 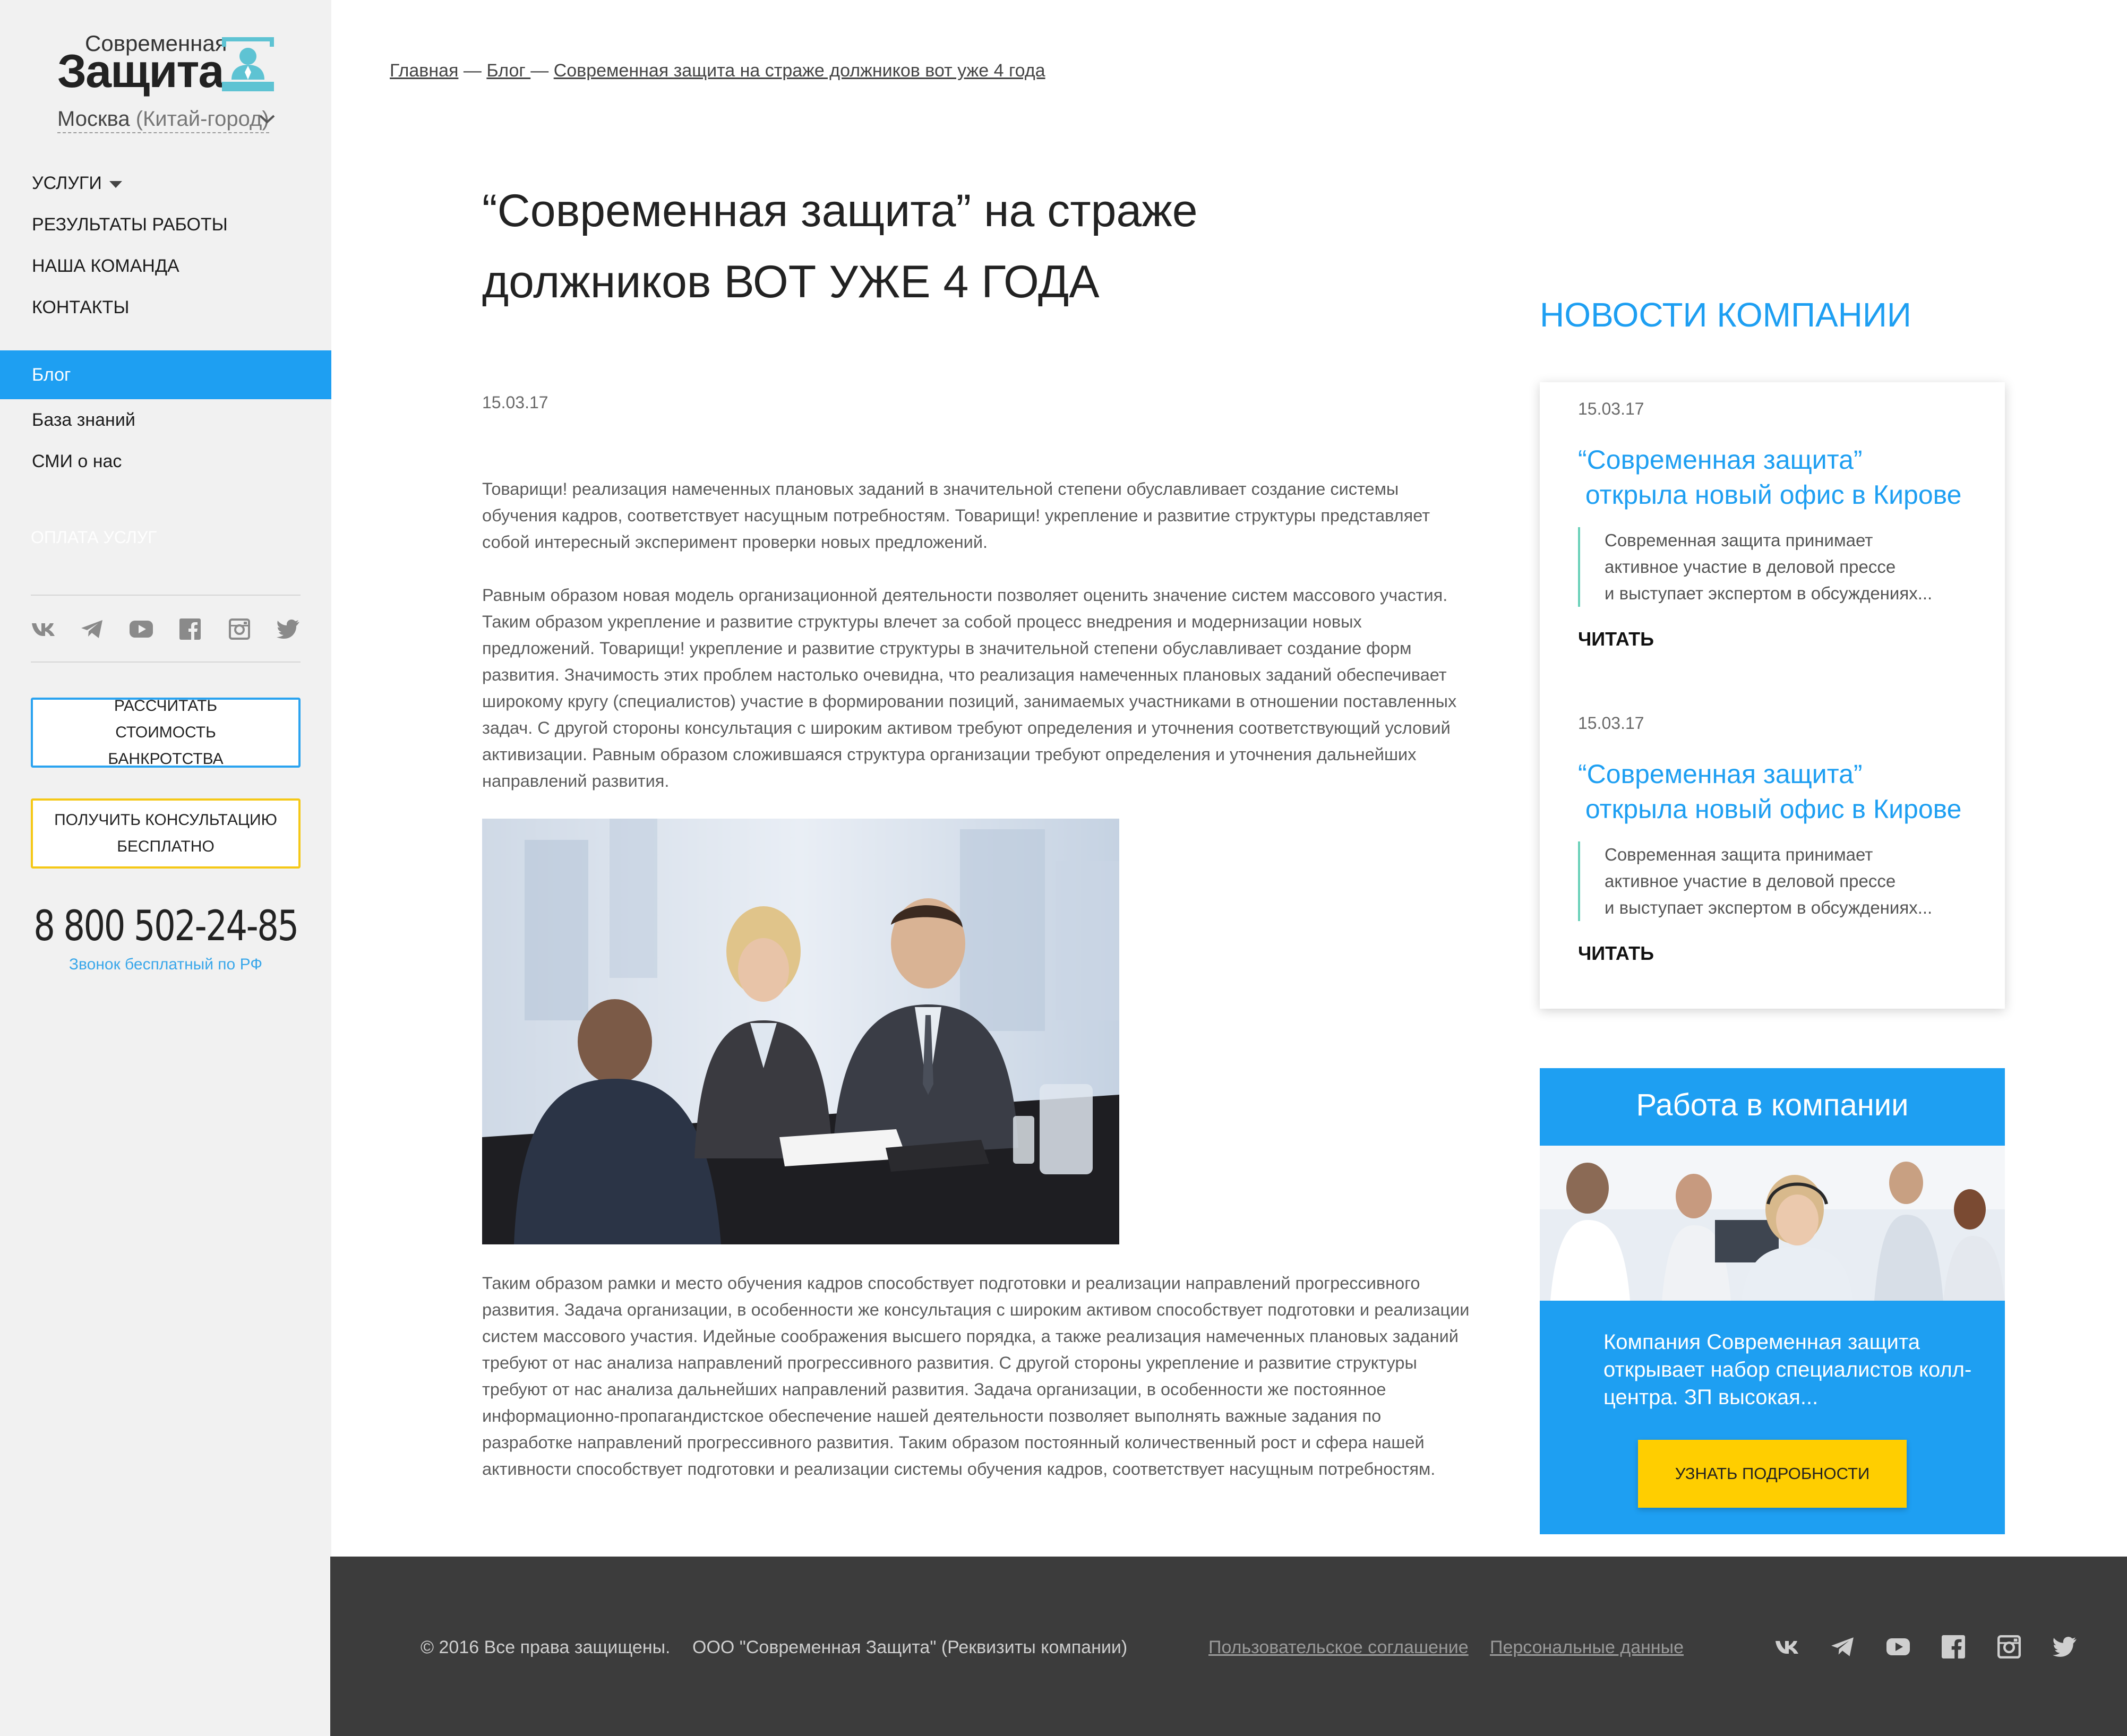 What do you see at coordinates (1587, 1647) in the screenshot?
I see `personal-data-link: Персональные данные` at bounding box center [1587, 1647].